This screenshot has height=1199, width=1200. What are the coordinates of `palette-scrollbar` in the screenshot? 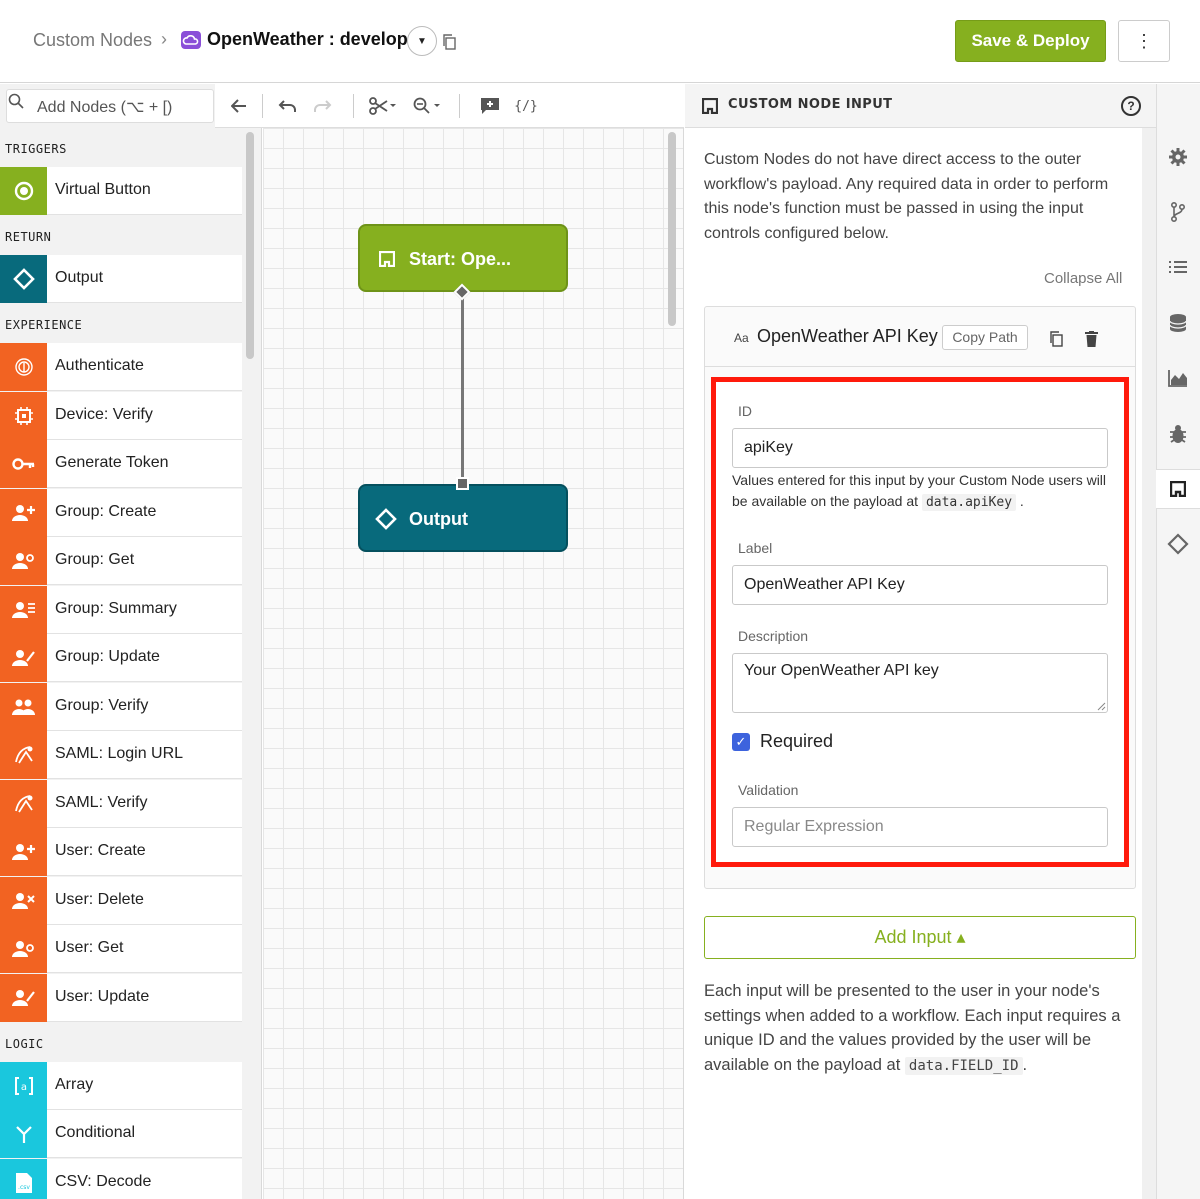 It's located at (250, 245).